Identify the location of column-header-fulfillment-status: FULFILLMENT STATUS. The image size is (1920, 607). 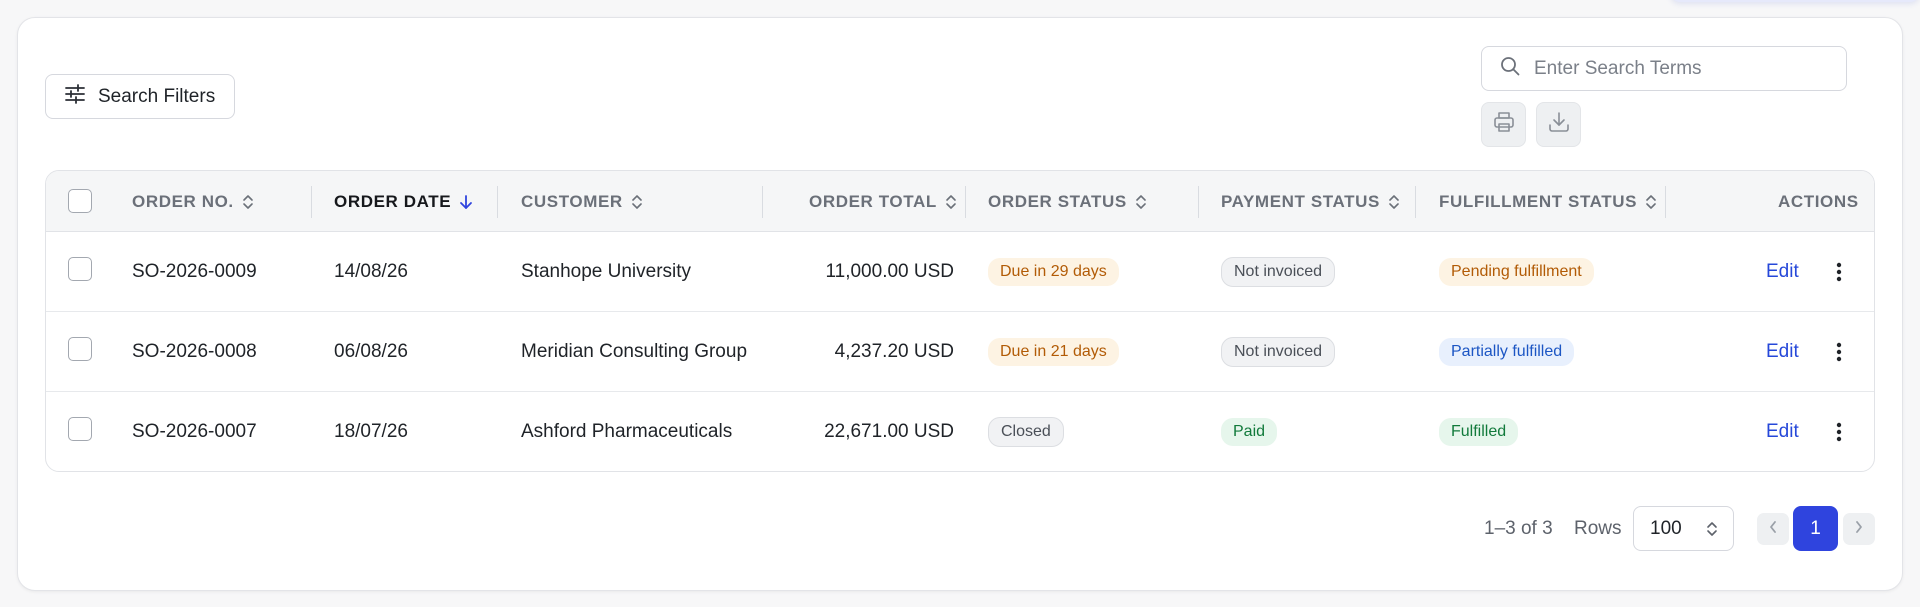
(1548, 201).